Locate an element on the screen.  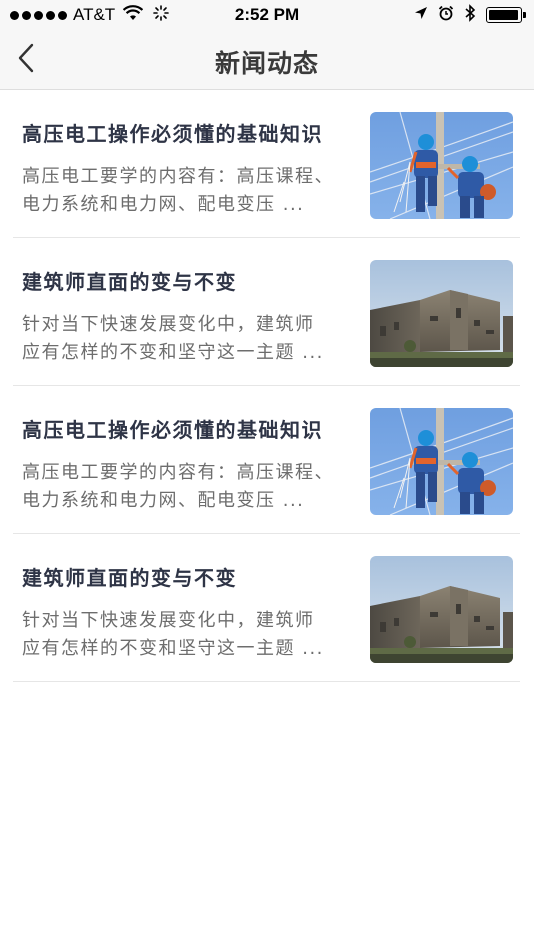
status-right is located at coordinates (470, 15).